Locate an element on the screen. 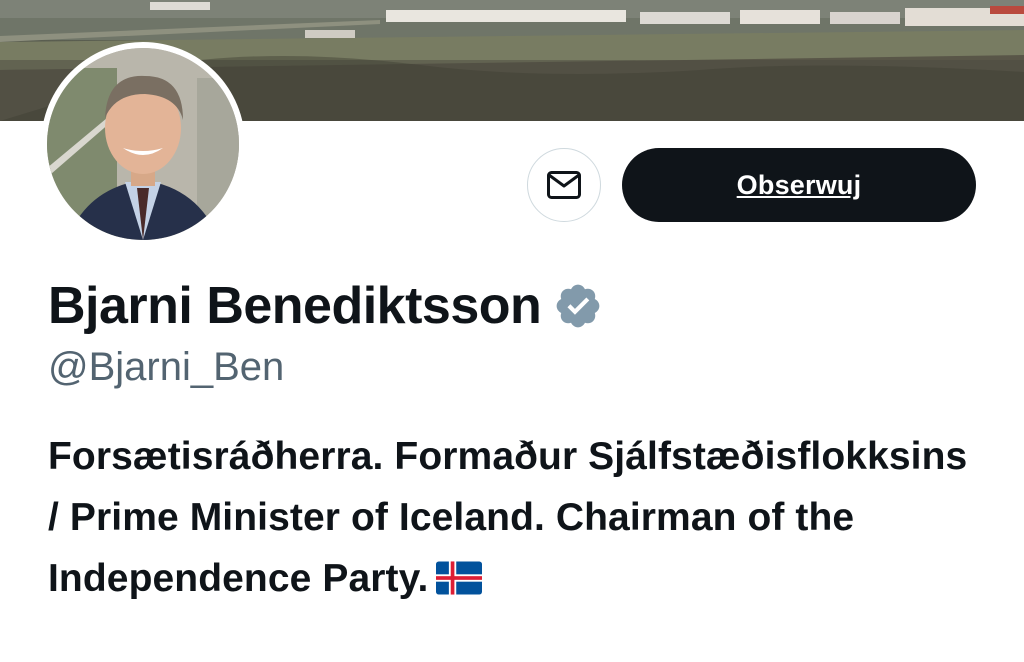 The width and height of the screenshot is (1024, 662). message-button is located at coordinates (564, 185).